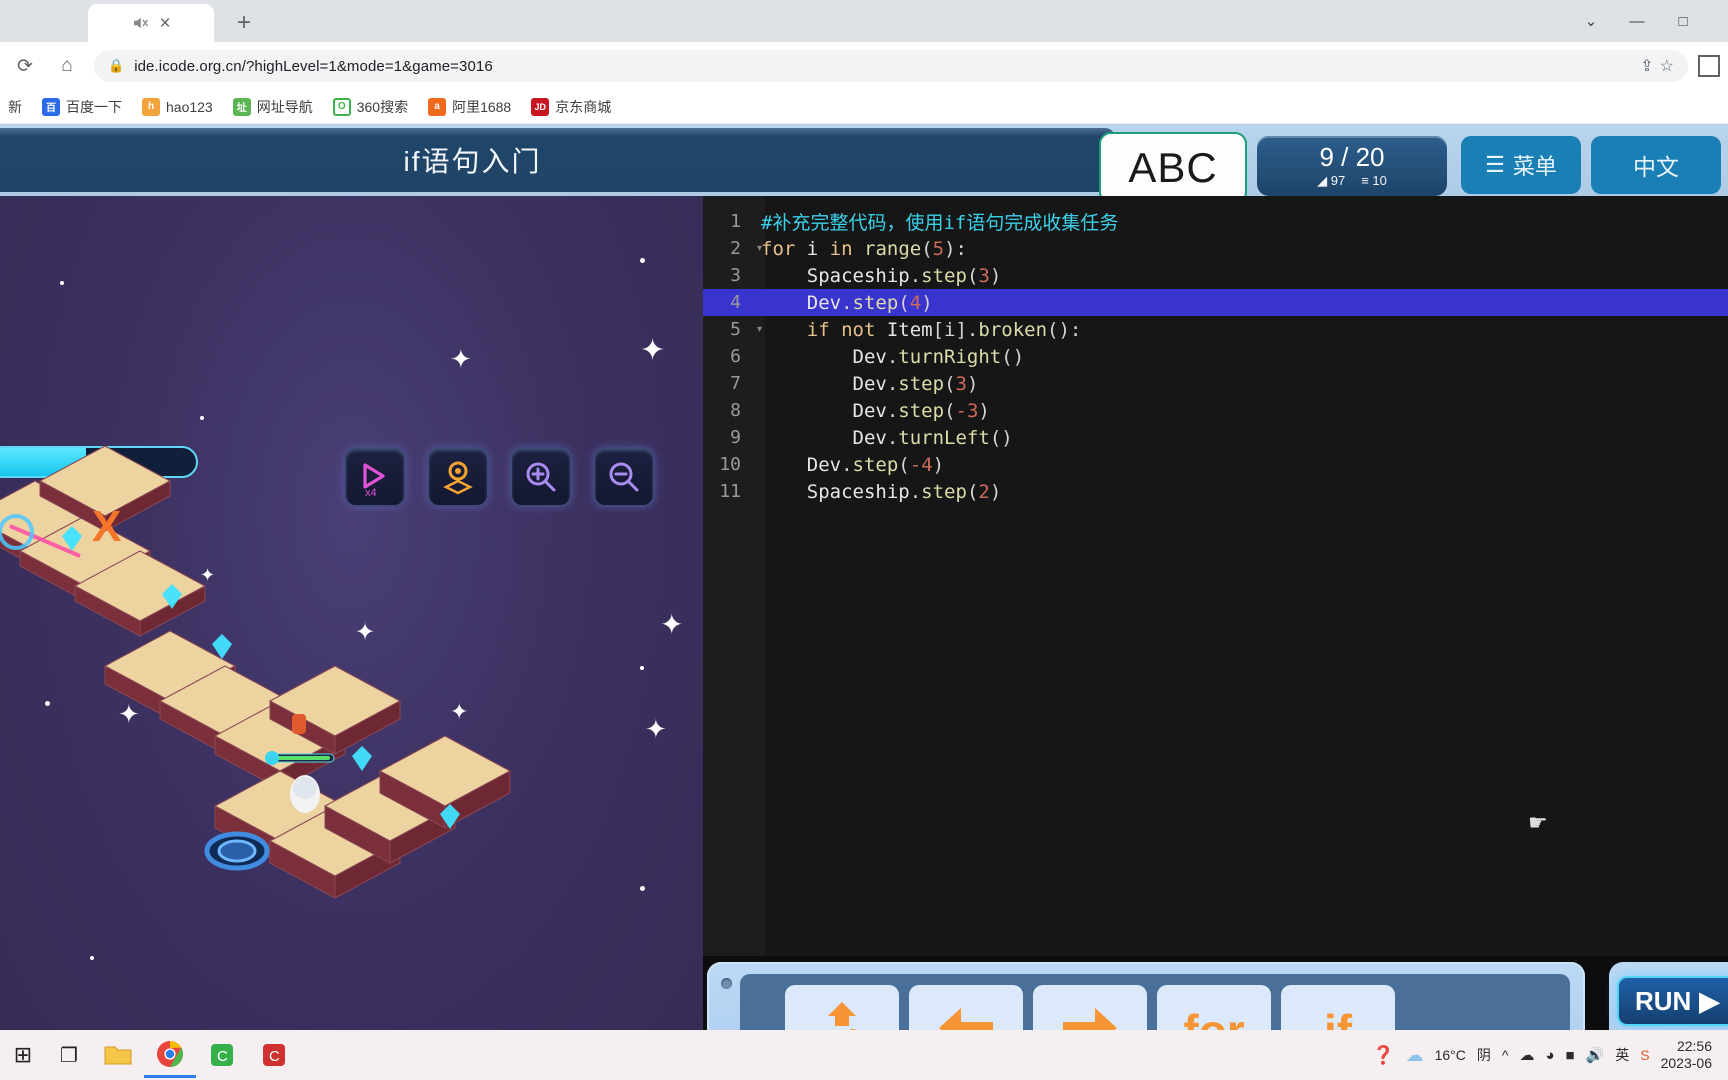  Describe the element at coordinates (1215, 464) in the screenshot. I see `code-line: 10 Dev.step(-4)` at that location.